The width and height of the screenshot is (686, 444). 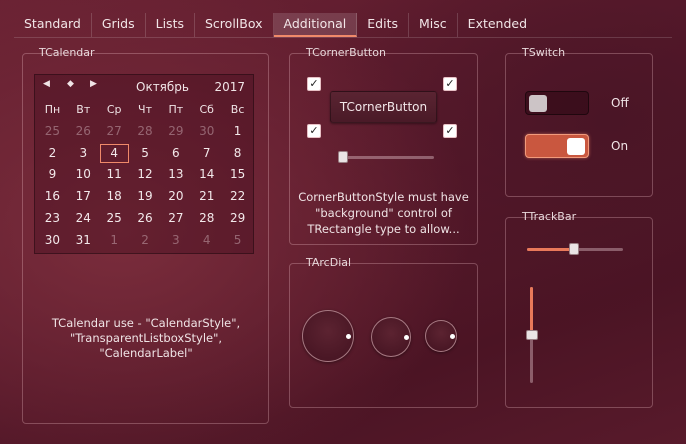 I want to click on corner-checkbox-bottom-right: ✓, so click(x=450, y=131).